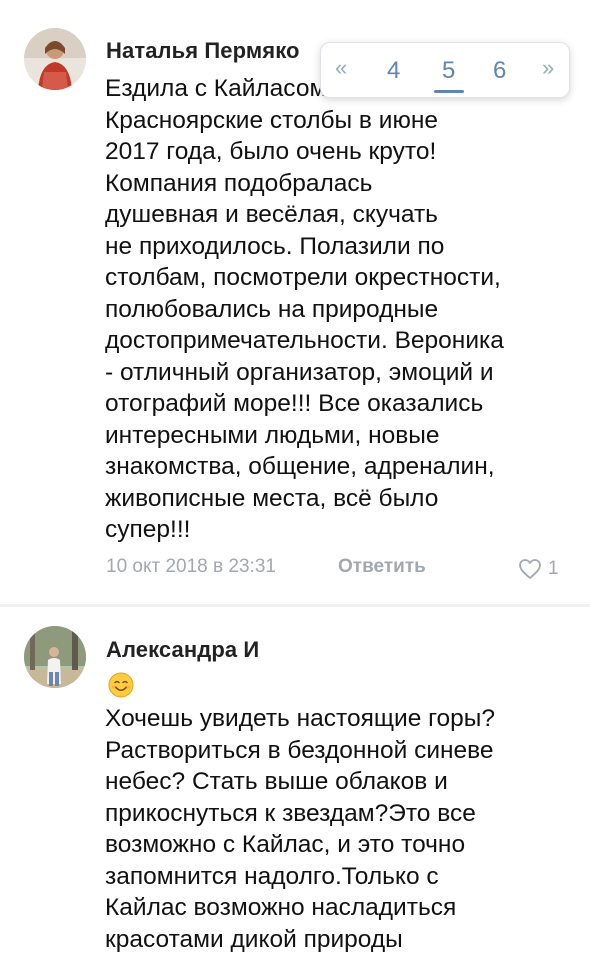  Describe the element at coordinates (300, 466) in the screenshot. I see `comment-line: знакомства, общение, адреналин,` at that location.